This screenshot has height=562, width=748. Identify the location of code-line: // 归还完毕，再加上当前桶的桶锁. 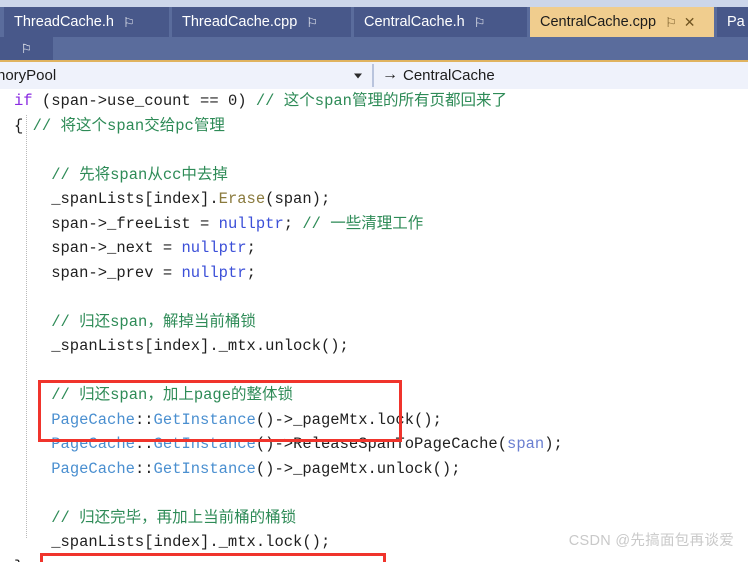
(281, 518).